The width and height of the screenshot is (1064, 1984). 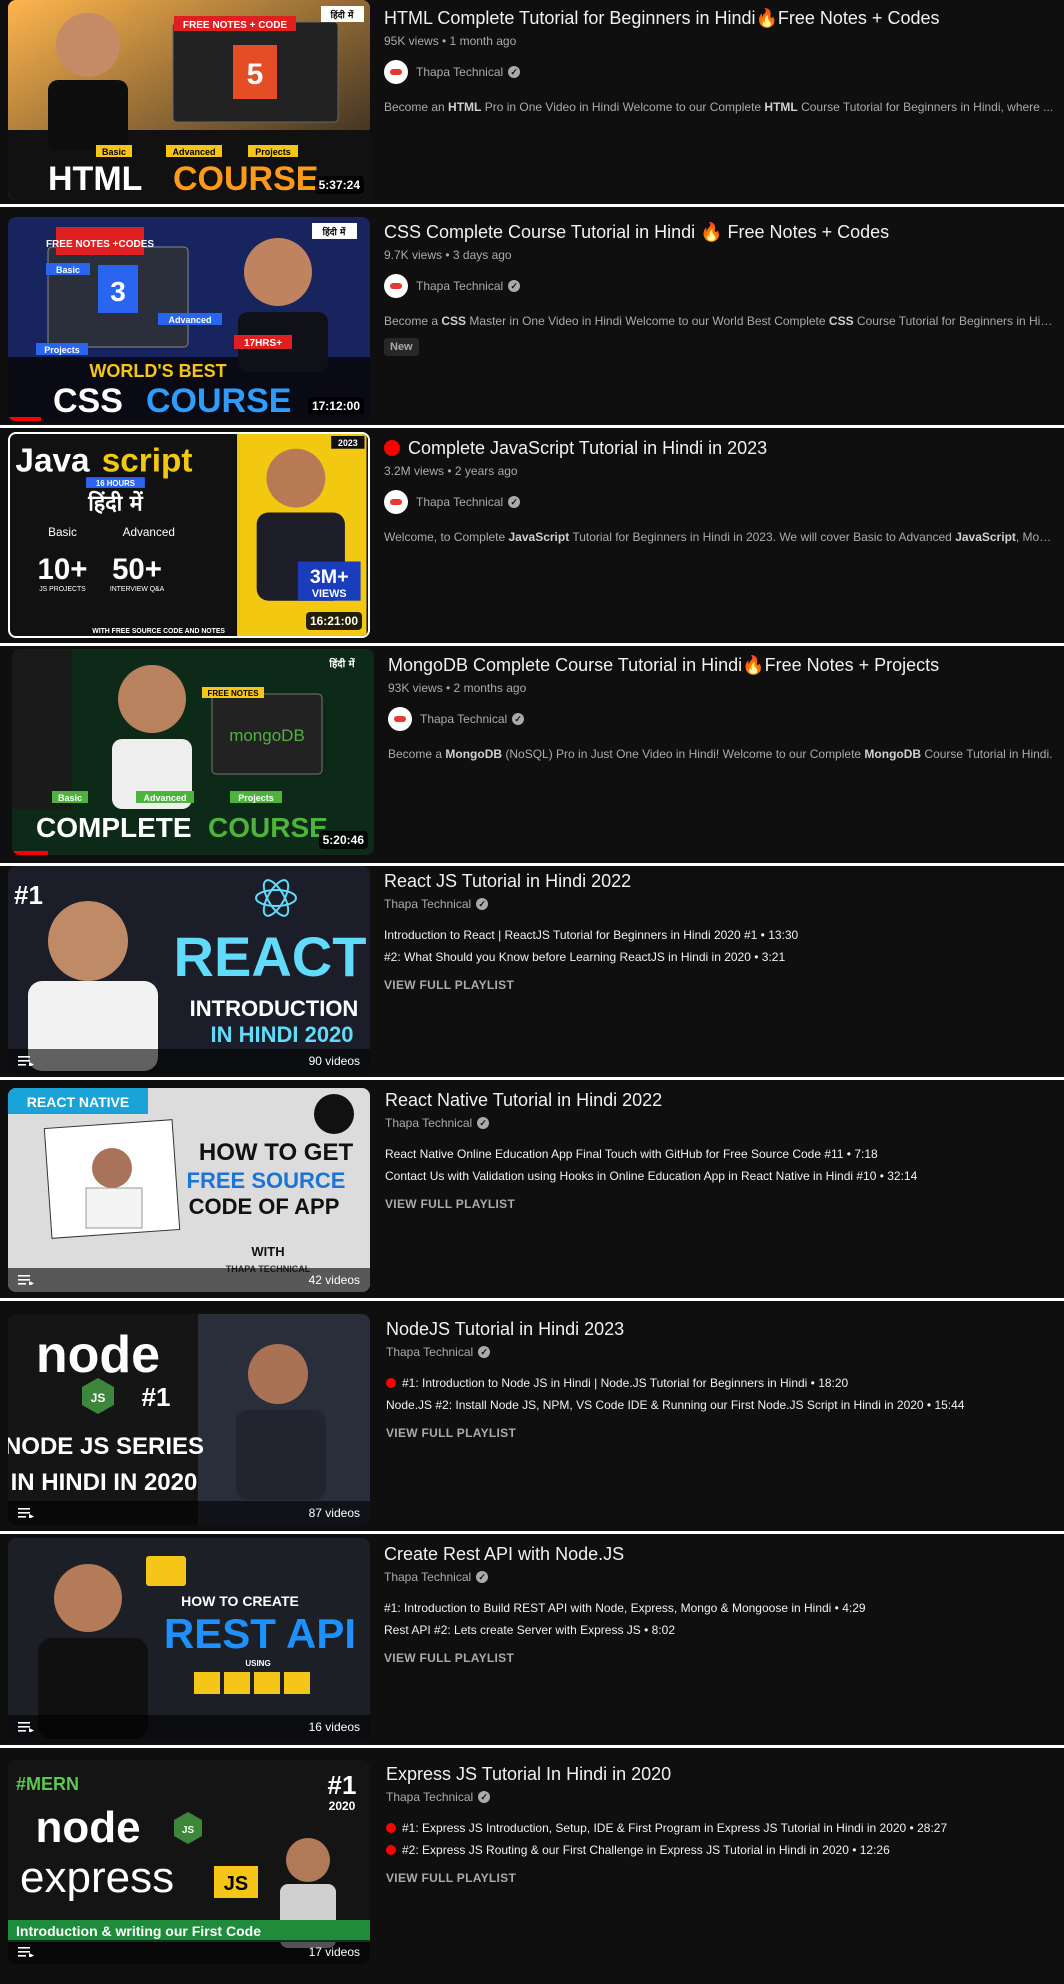 I want to click on thumb-text: HOW TO GET, so click(x=276, y=1152).